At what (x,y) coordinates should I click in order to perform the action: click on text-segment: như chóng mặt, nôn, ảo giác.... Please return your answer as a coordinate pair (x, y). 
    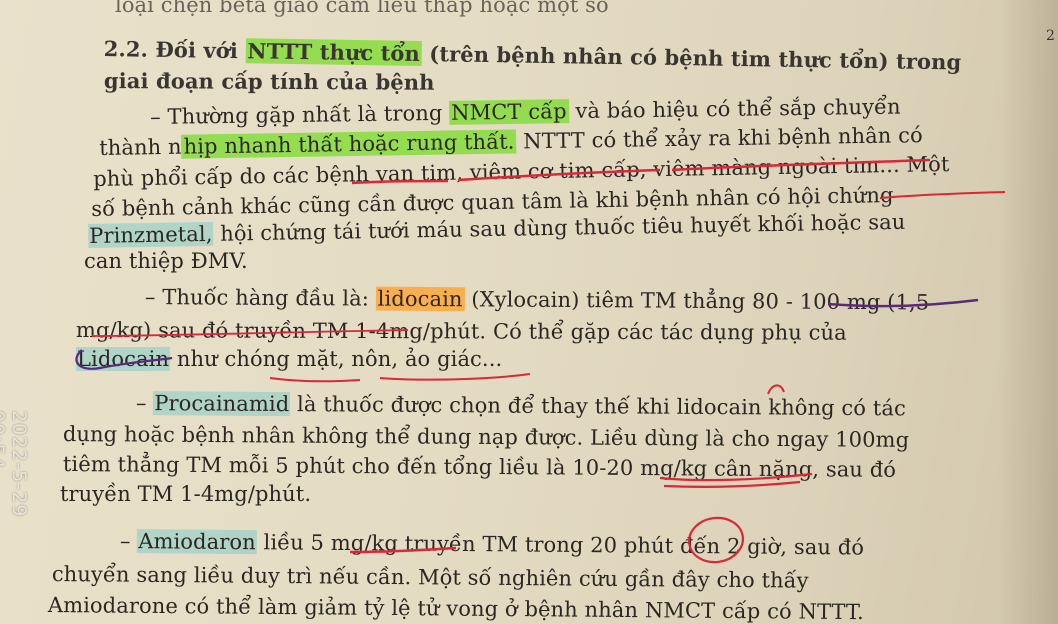
    Looking at the image, I should click on (336, 359).